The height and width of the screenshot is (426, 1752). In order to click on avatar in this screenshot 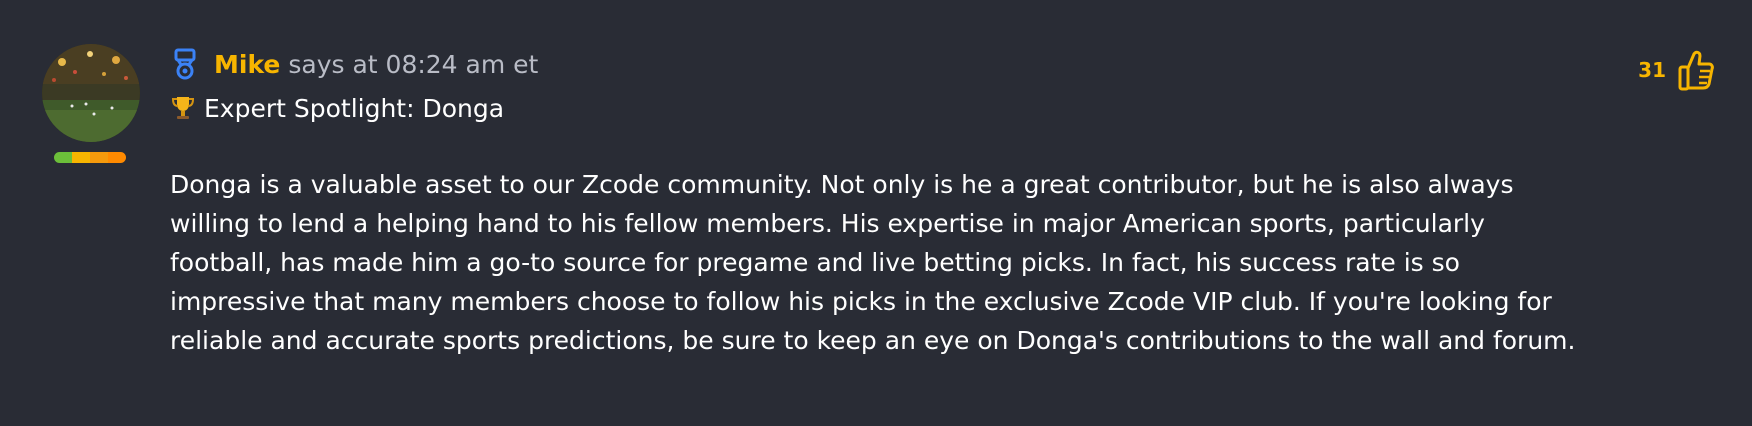, I will do `click(91, 93)`.